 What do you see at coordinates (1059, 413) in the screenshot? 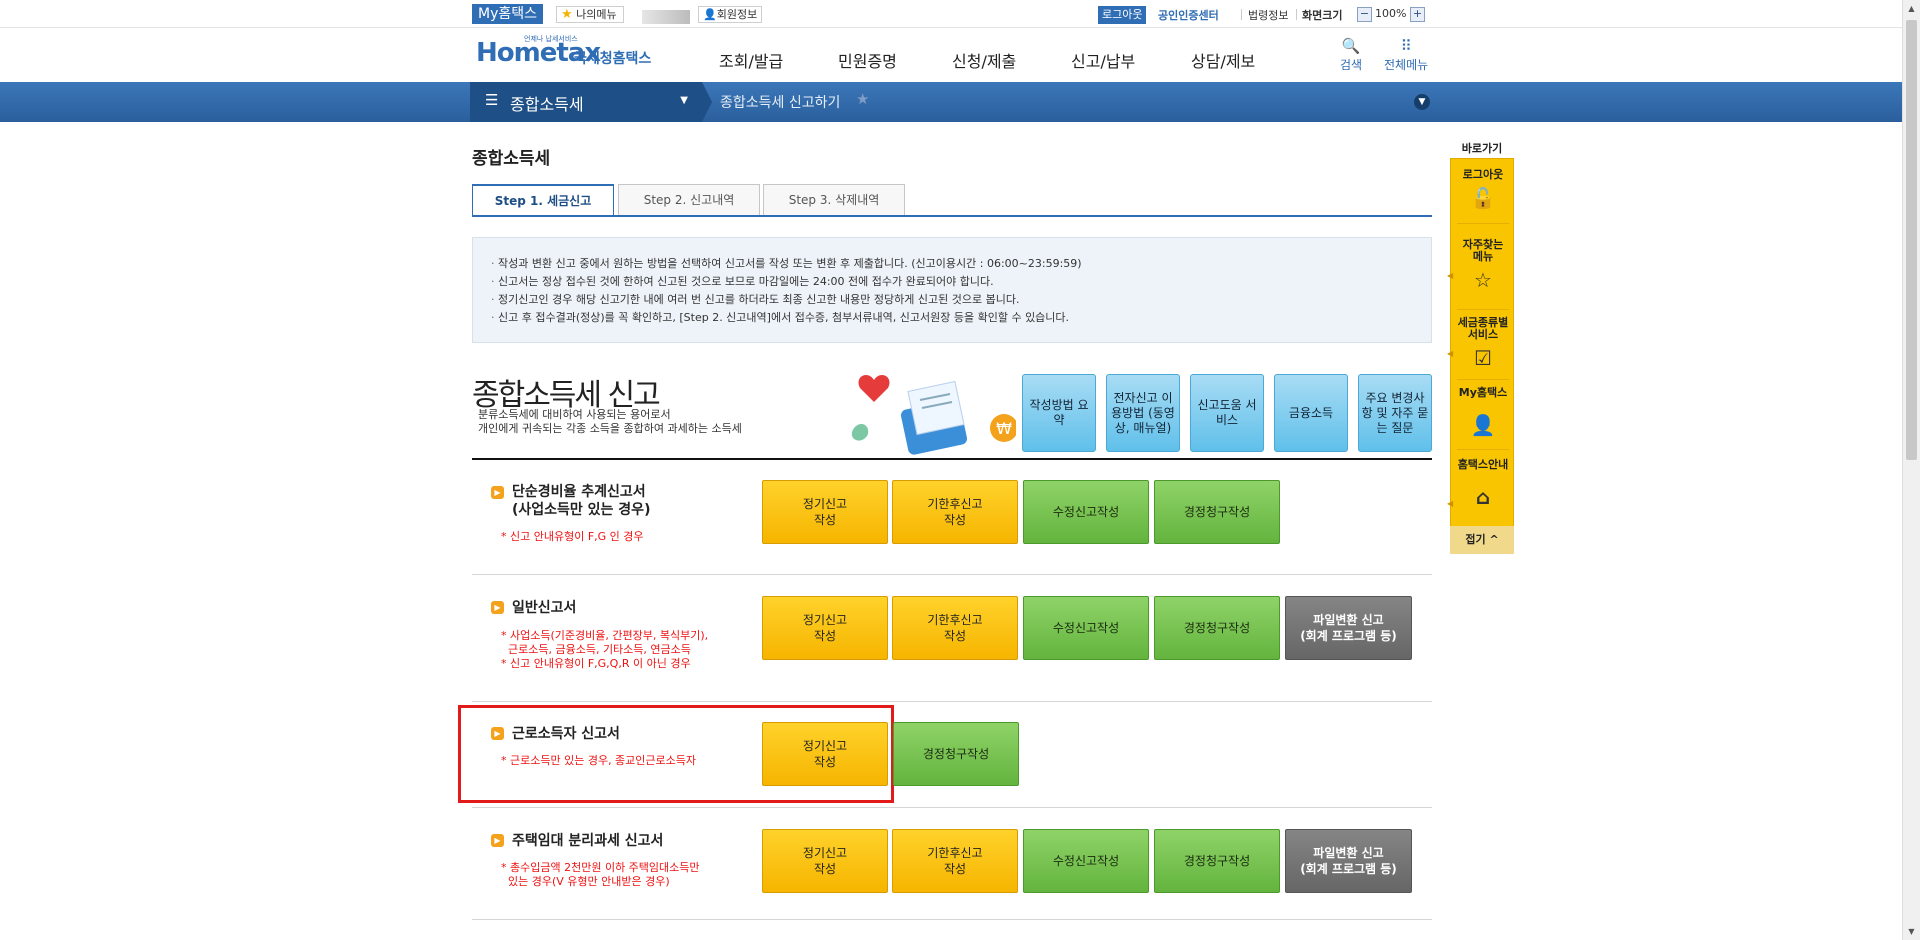
I see `guide-summary-button: 작성방법 요약` at bounding box center [1059, 413].